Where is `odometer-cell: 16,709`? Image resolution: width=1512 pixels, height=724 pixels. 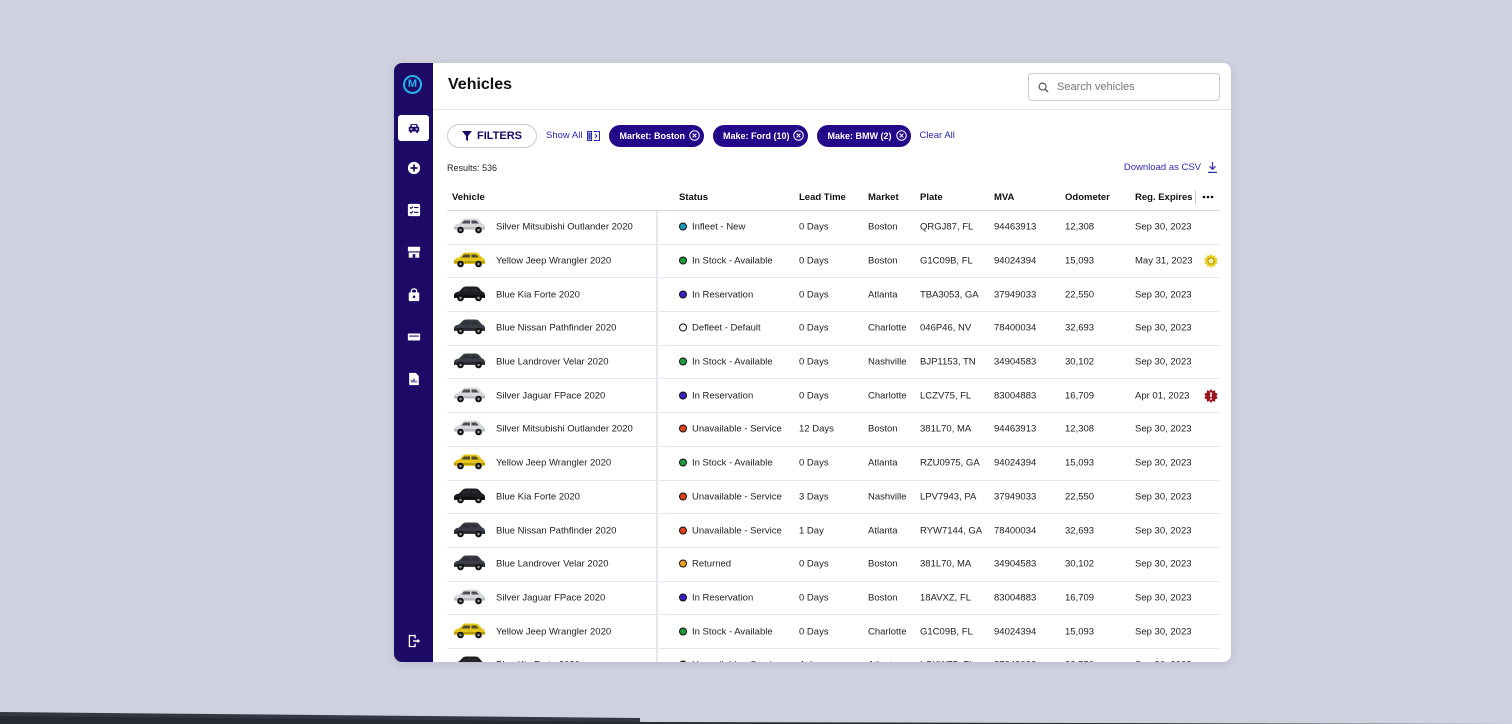
odometer-cell: 16,709 is located at coordinates (1080, 598).